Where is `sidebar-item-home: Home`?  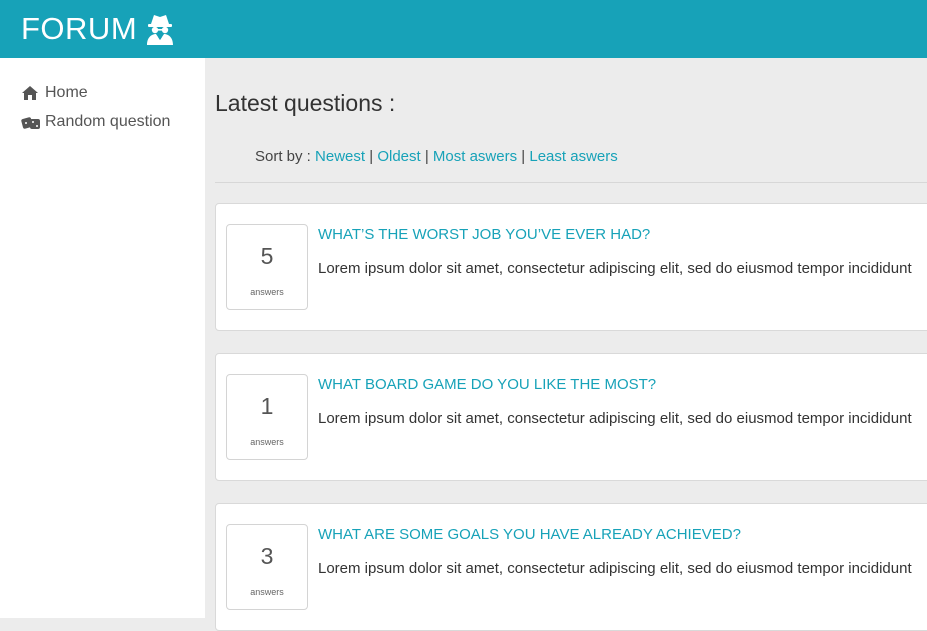
sidebar-item-home: Home is located at coordinates (113, 92).